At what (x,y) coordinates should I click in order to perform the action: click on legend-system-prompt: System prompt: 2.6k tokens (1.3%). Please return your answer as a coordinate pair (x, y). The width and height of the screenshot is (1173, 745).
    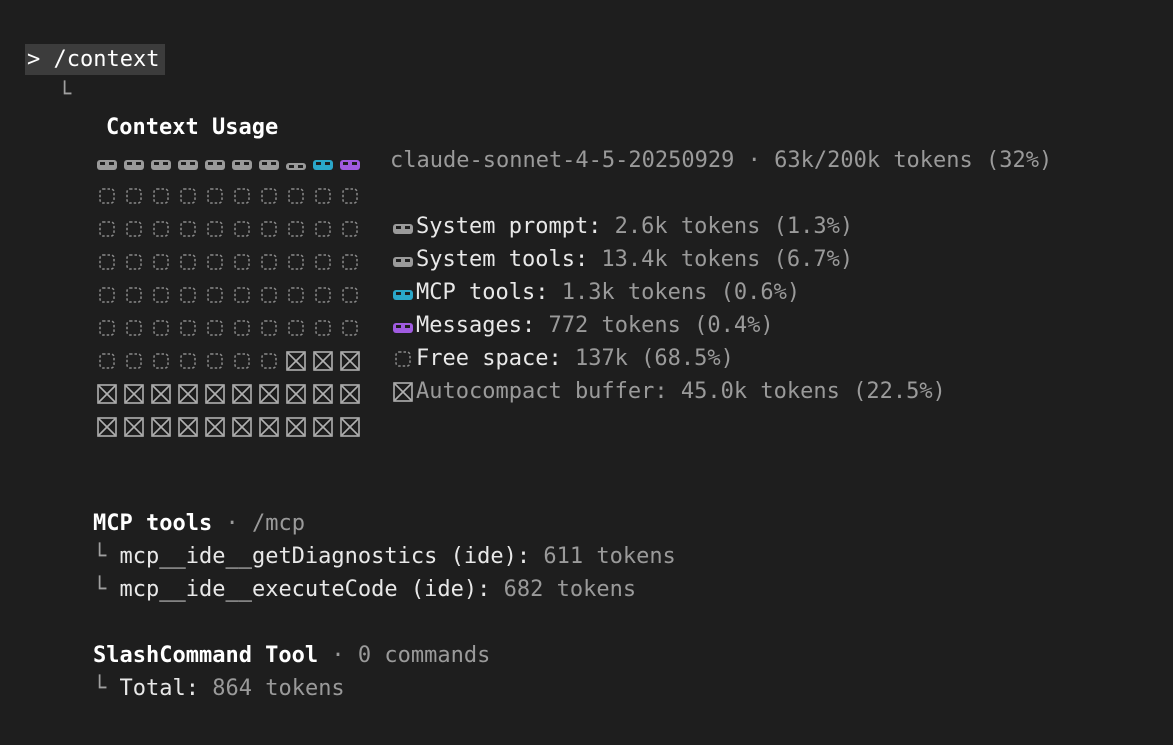
    Looking at the image, I should click on (621, 226).